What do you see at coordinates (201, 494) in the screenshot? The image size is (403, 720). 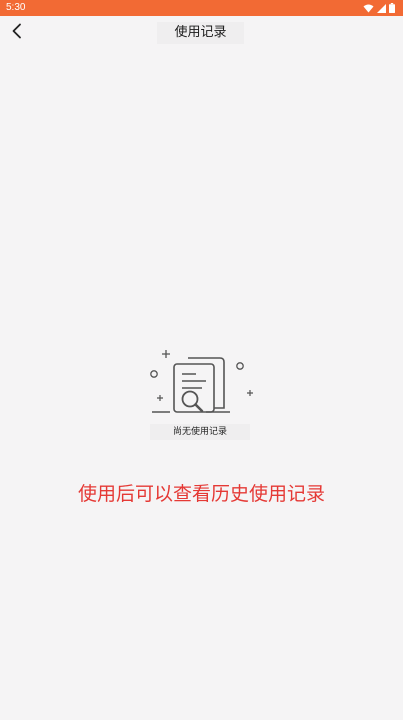 I see `hint-text: 使用后可以查看历史使用记录` at bounding box center [201, 494].